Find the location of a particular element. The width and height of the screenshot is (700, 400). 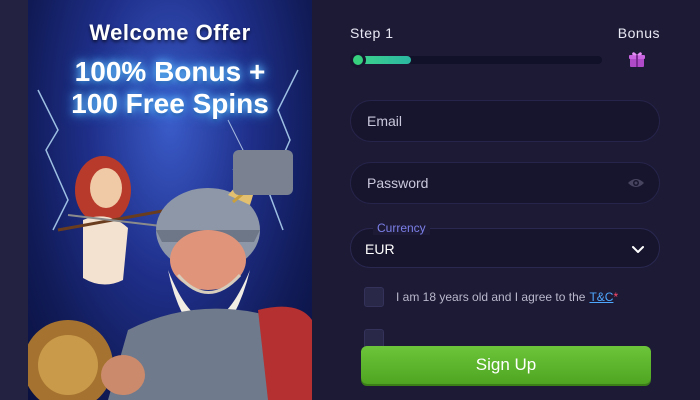

step-label: Step 1 is located at coordinates (372, 33).